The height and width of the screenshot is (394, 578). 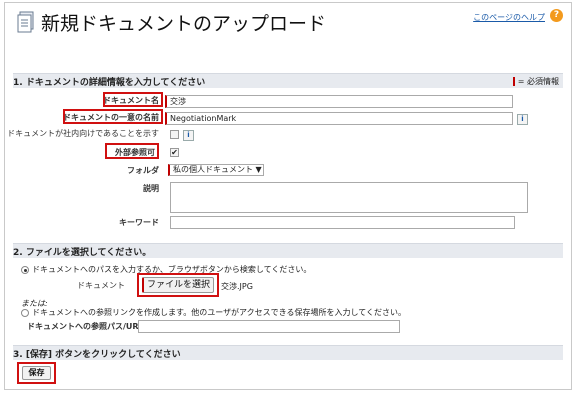 What do you see at coordinates (135, 152) in the screenshot?
I see `external-label: 外部参照可` at bounding box center [135, 152].